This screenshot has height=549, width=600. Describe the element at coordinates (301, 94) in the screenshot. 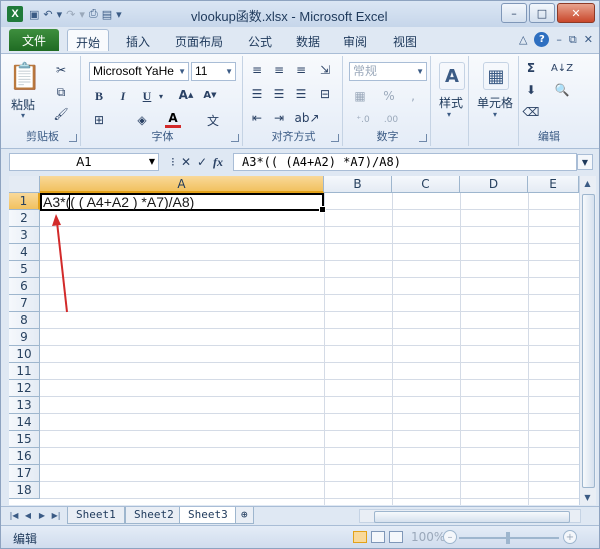

I see `align-right-icon: ☰` at that location.